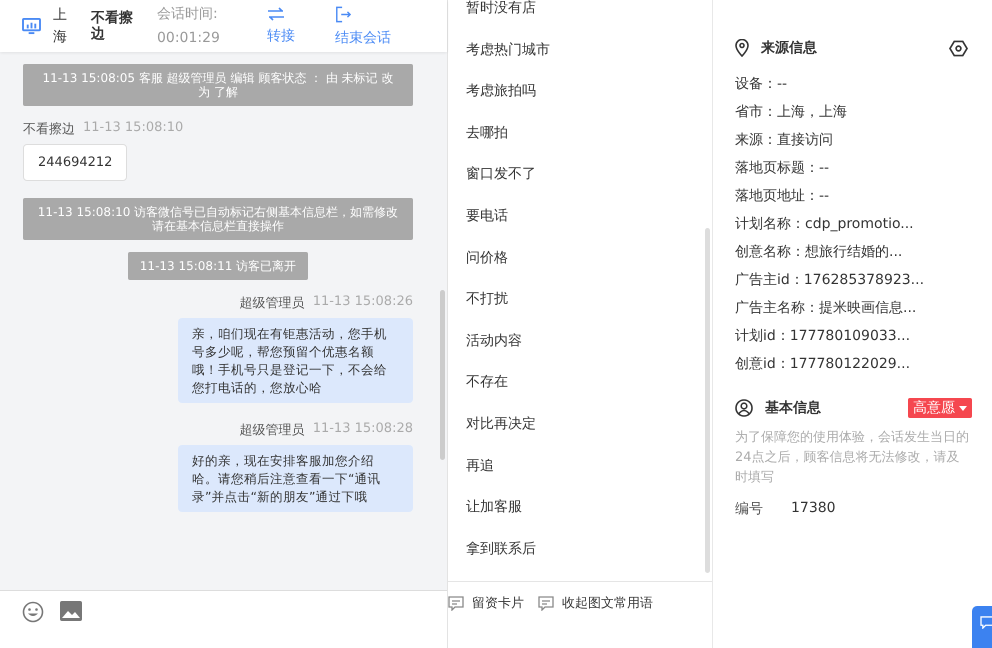  Describe the element at coordinates (940, 408) in the screenshot. I see `intent-tag-dropdown: 高意愿` at that location.